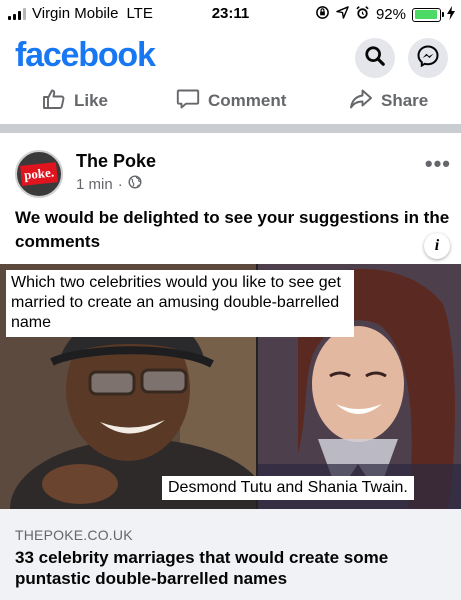  I want to click on post-meta: 1 min ·, so click(109, 184).